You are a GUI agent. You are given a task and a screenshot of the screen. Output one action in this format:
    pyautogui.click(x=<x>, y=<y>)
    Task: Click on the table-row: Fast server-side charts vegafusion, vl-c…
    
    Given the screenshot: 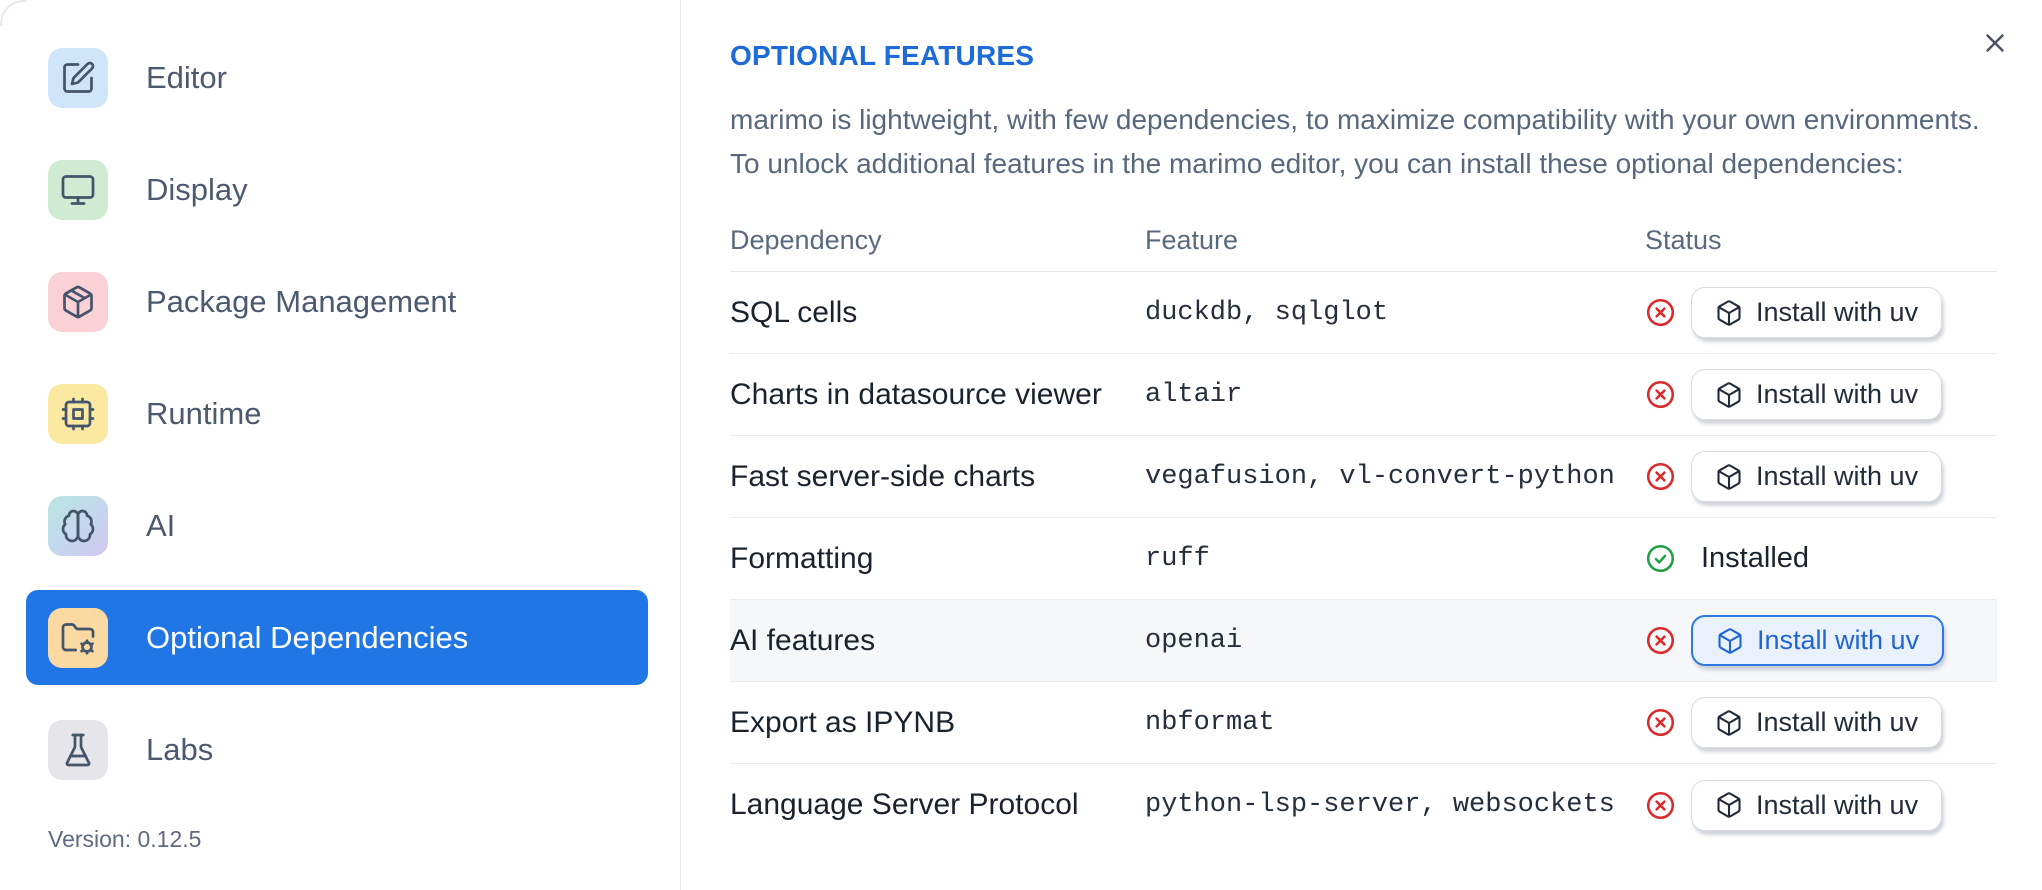 What is the action you would take?
    pyautogui.click(x=1363, y=477)
    